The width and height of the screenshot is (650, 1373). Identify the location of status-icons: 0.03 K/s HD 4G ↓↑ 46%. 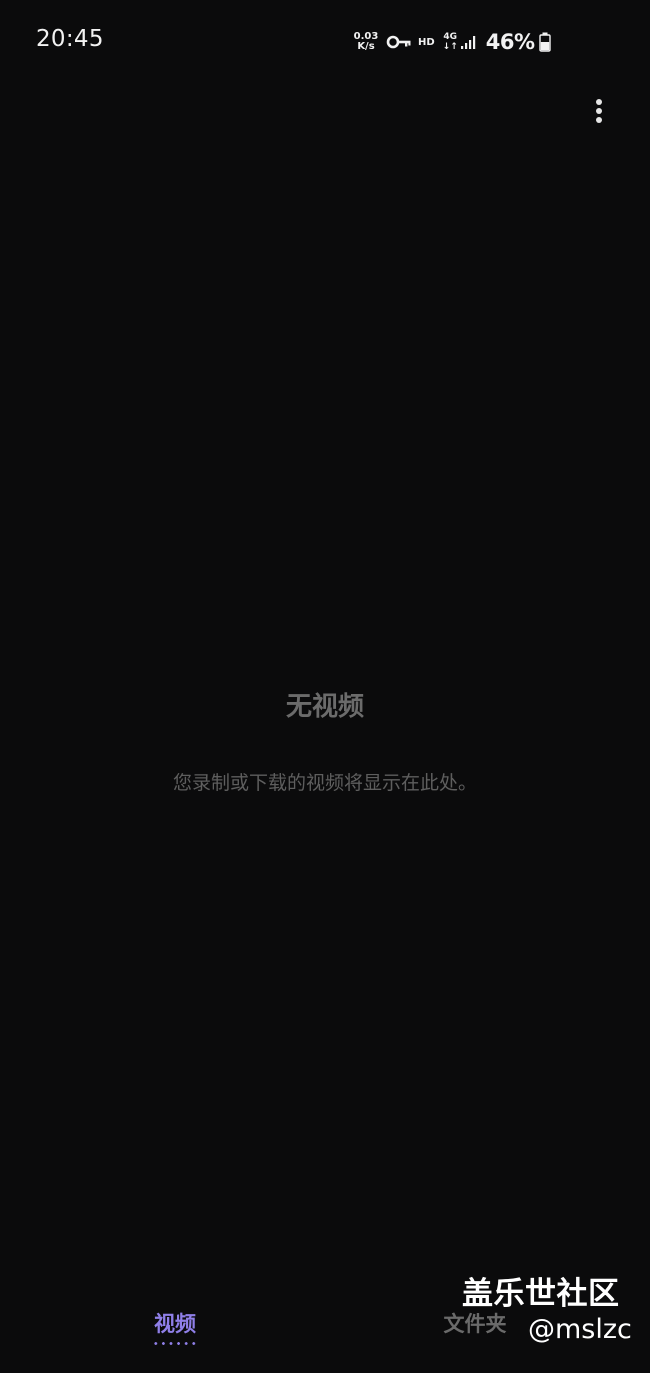
(451, 42).